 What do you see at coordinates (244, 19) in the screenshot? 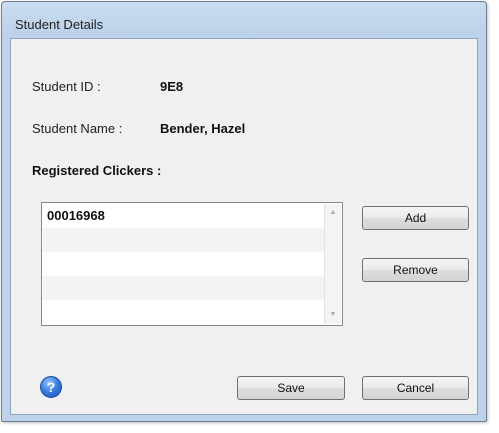
I see `title-bar: Student Details` at bounding box center [244, 19].